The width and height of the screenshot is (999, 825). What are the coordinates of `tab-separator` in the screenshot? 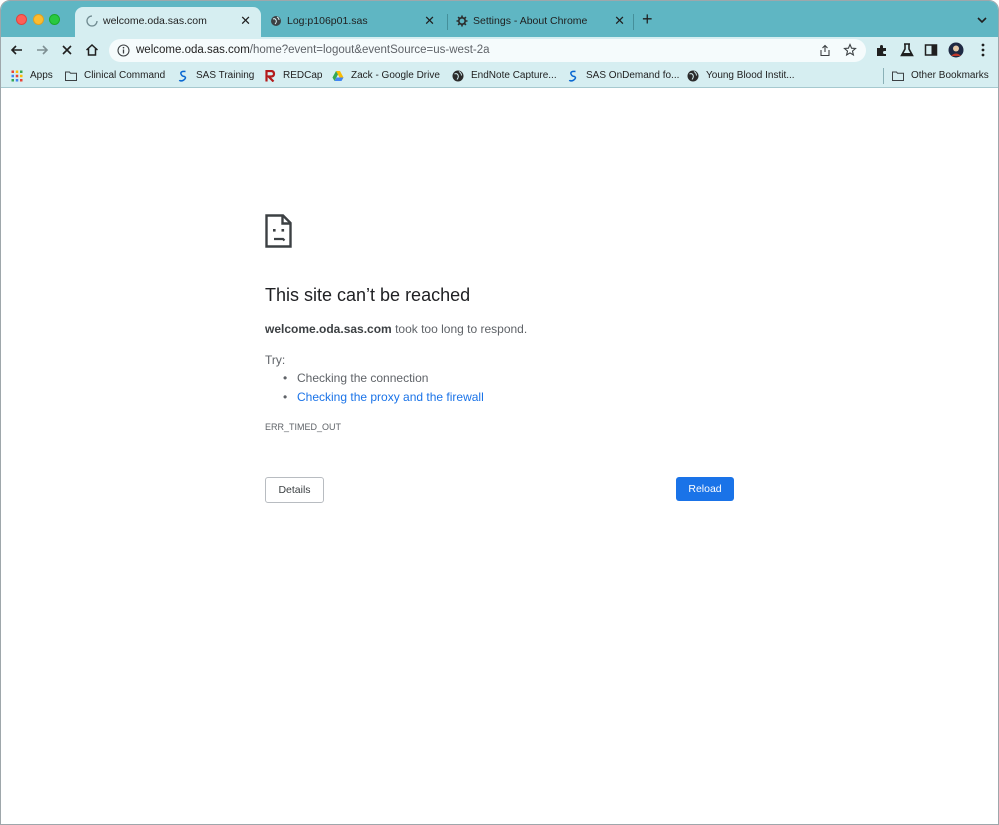 It's located at (633, 22).